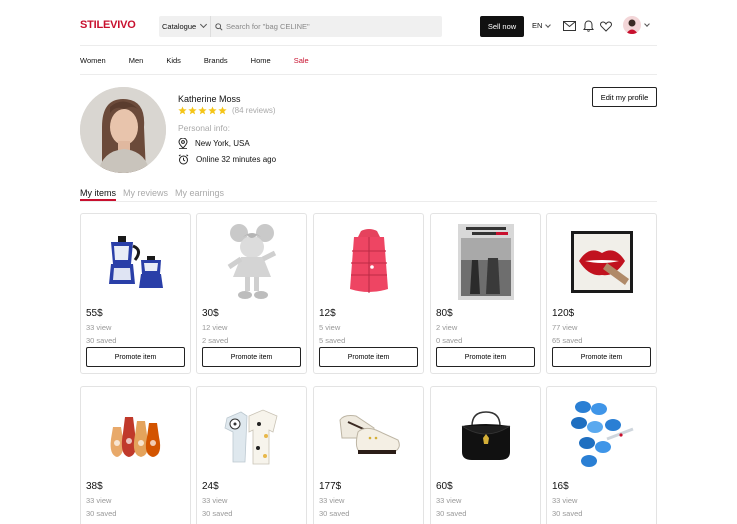 This screenshot has height=524, width=737. Describe the element at coordinates (624, 97) in the screenshot. I see `edit-profile-button: Edit my profile` at that location.